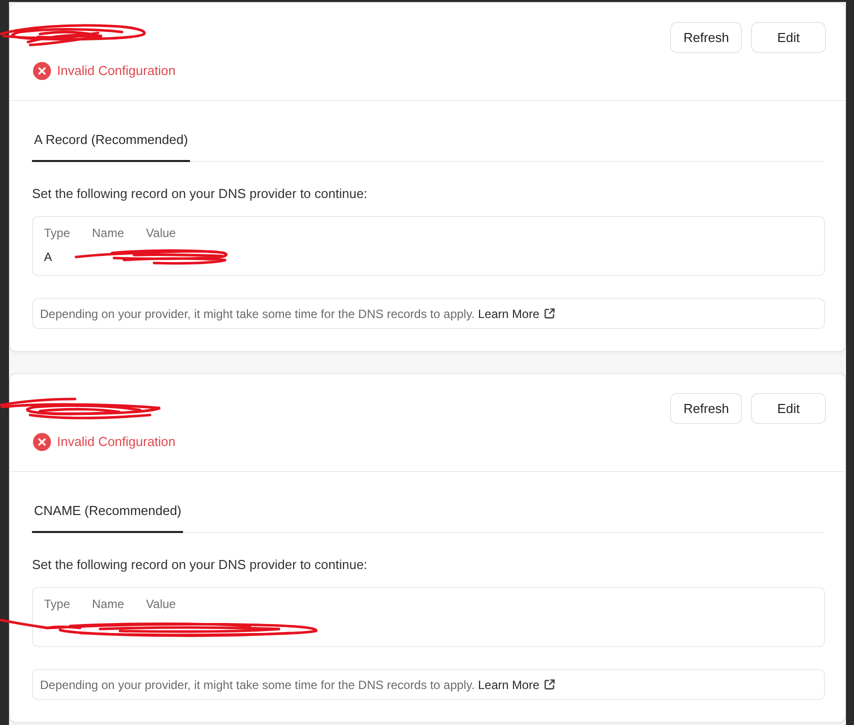 The image size is (854, 725). Describe the element at coordinates (108, 517) in the screenshot. I see `record-tab: CNAME (Recommended)` at that location.